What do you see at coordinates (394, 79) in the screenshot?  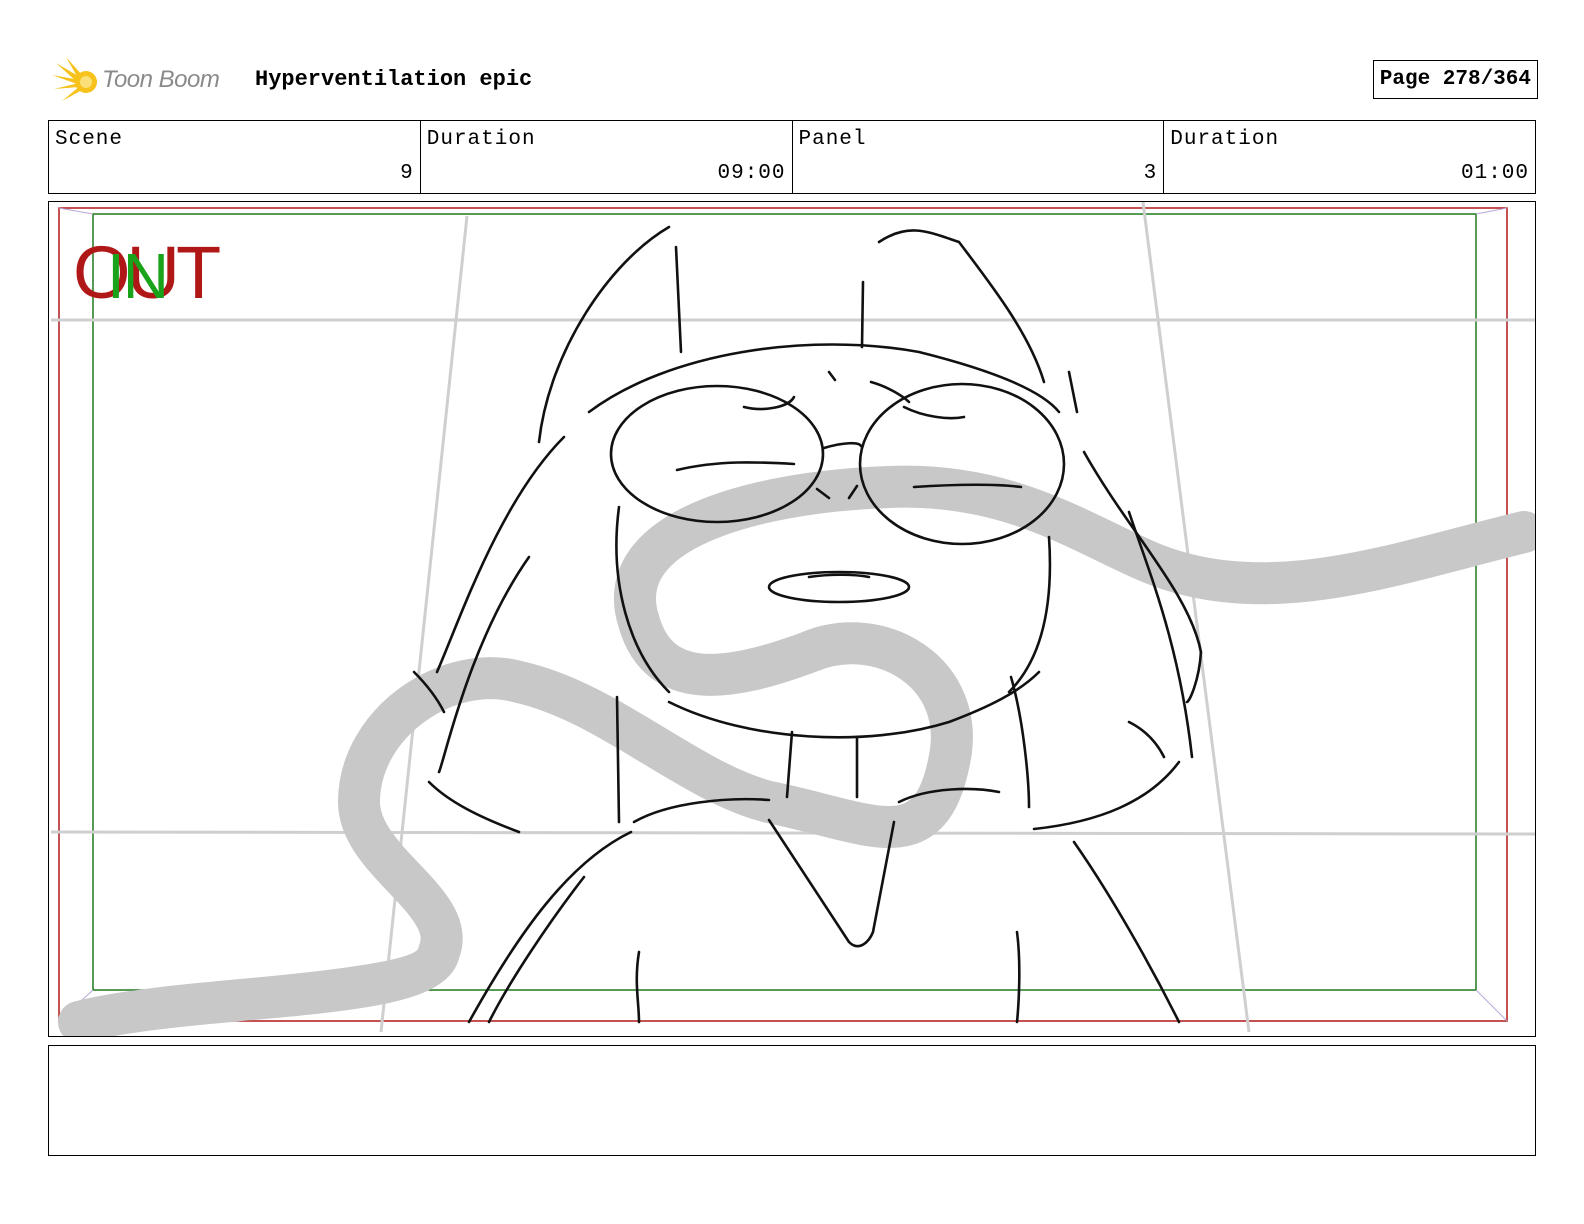 I see `project-title: Hyperventilation epic` at bounding box center [394, 79].